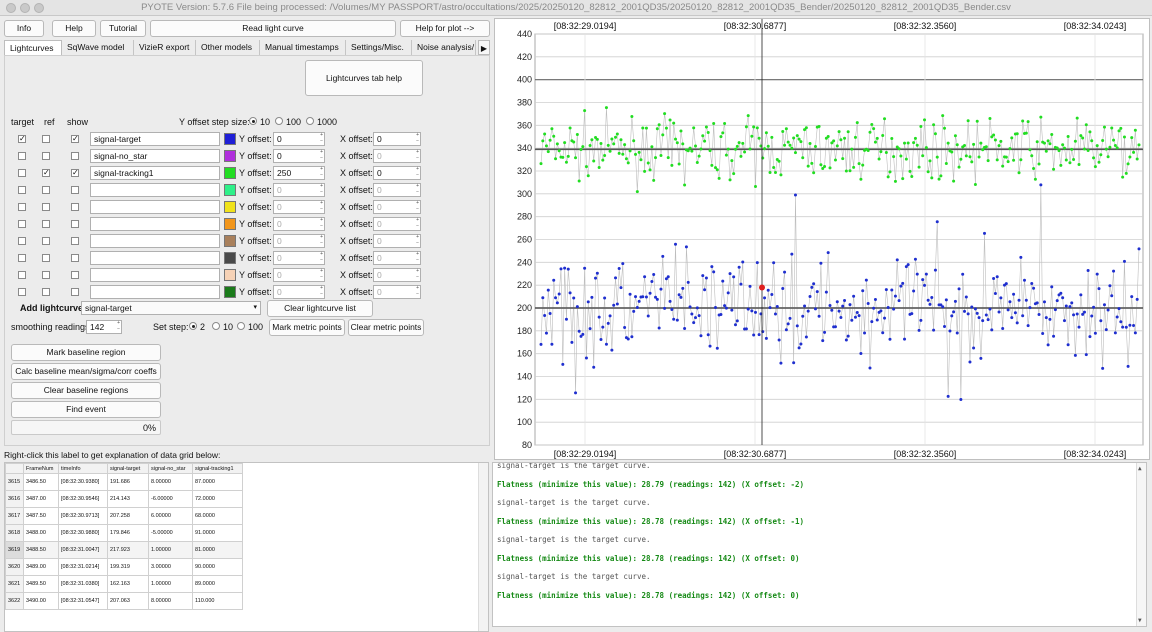  Describe the element at coordinates (170, 567) in the screenshot. I see `grid-cell: 3.00000` at that location.